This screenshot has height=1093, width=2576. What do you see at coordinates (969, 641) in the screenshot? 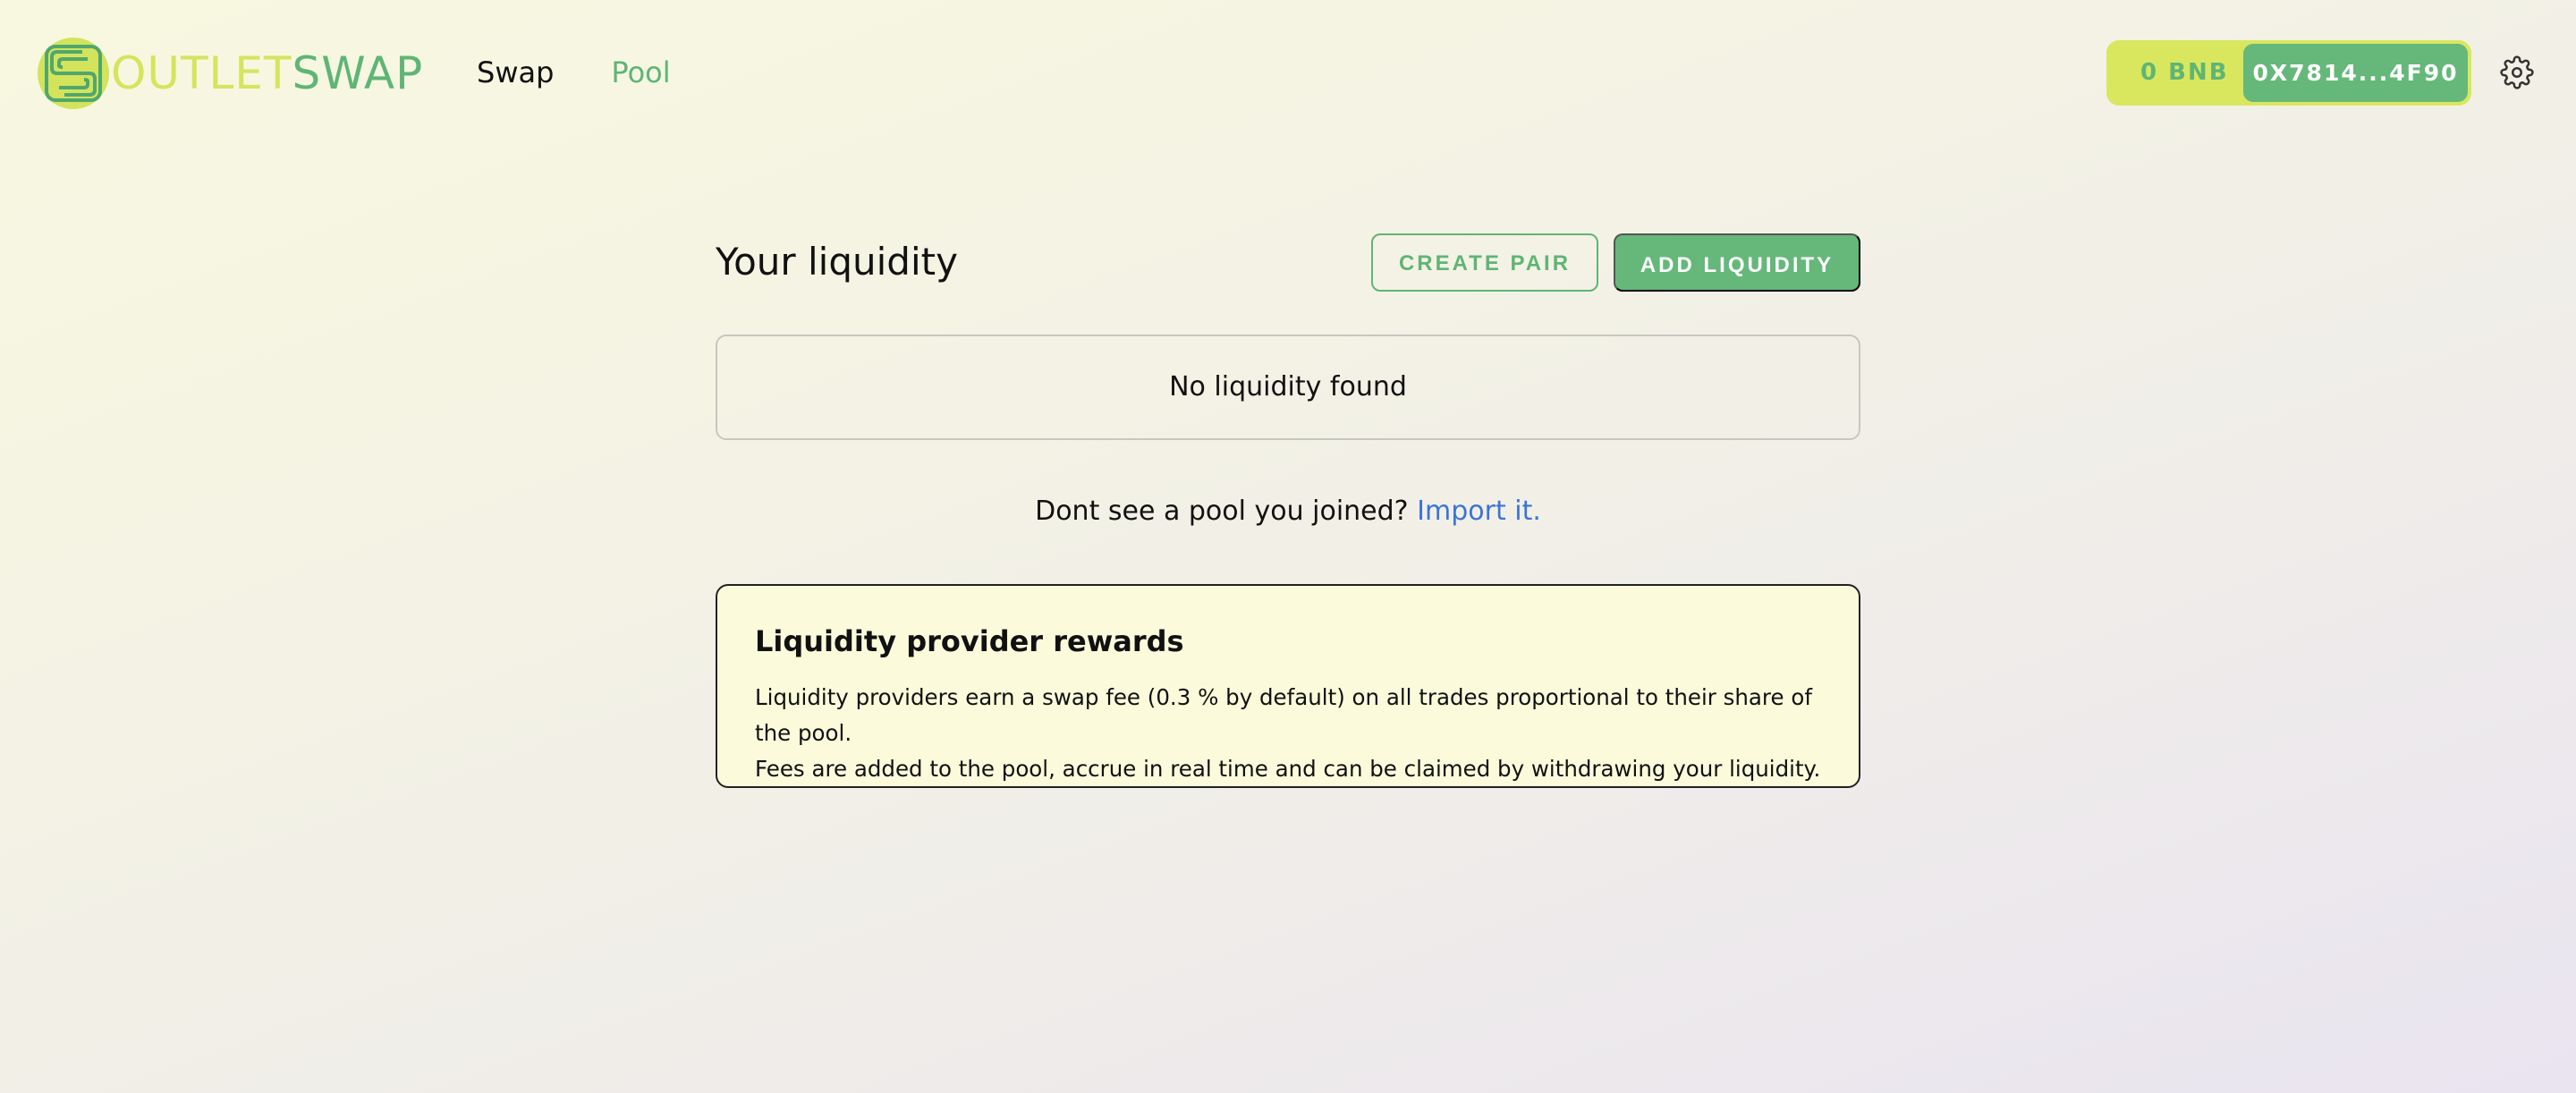
I see `rewards-title: Liquidity provider rewards` at bounding box center [969, 641].